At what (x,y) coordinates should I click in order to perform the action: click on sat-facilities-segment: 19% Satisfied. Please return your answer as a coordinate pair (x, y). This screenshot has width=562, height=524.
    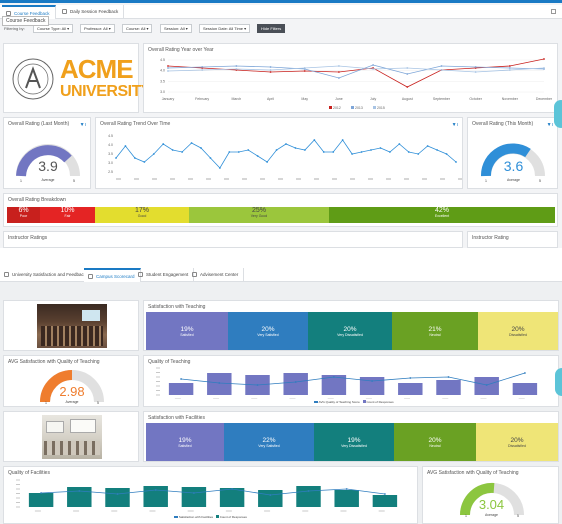
    Looking at the image, I should click on (185, 442).